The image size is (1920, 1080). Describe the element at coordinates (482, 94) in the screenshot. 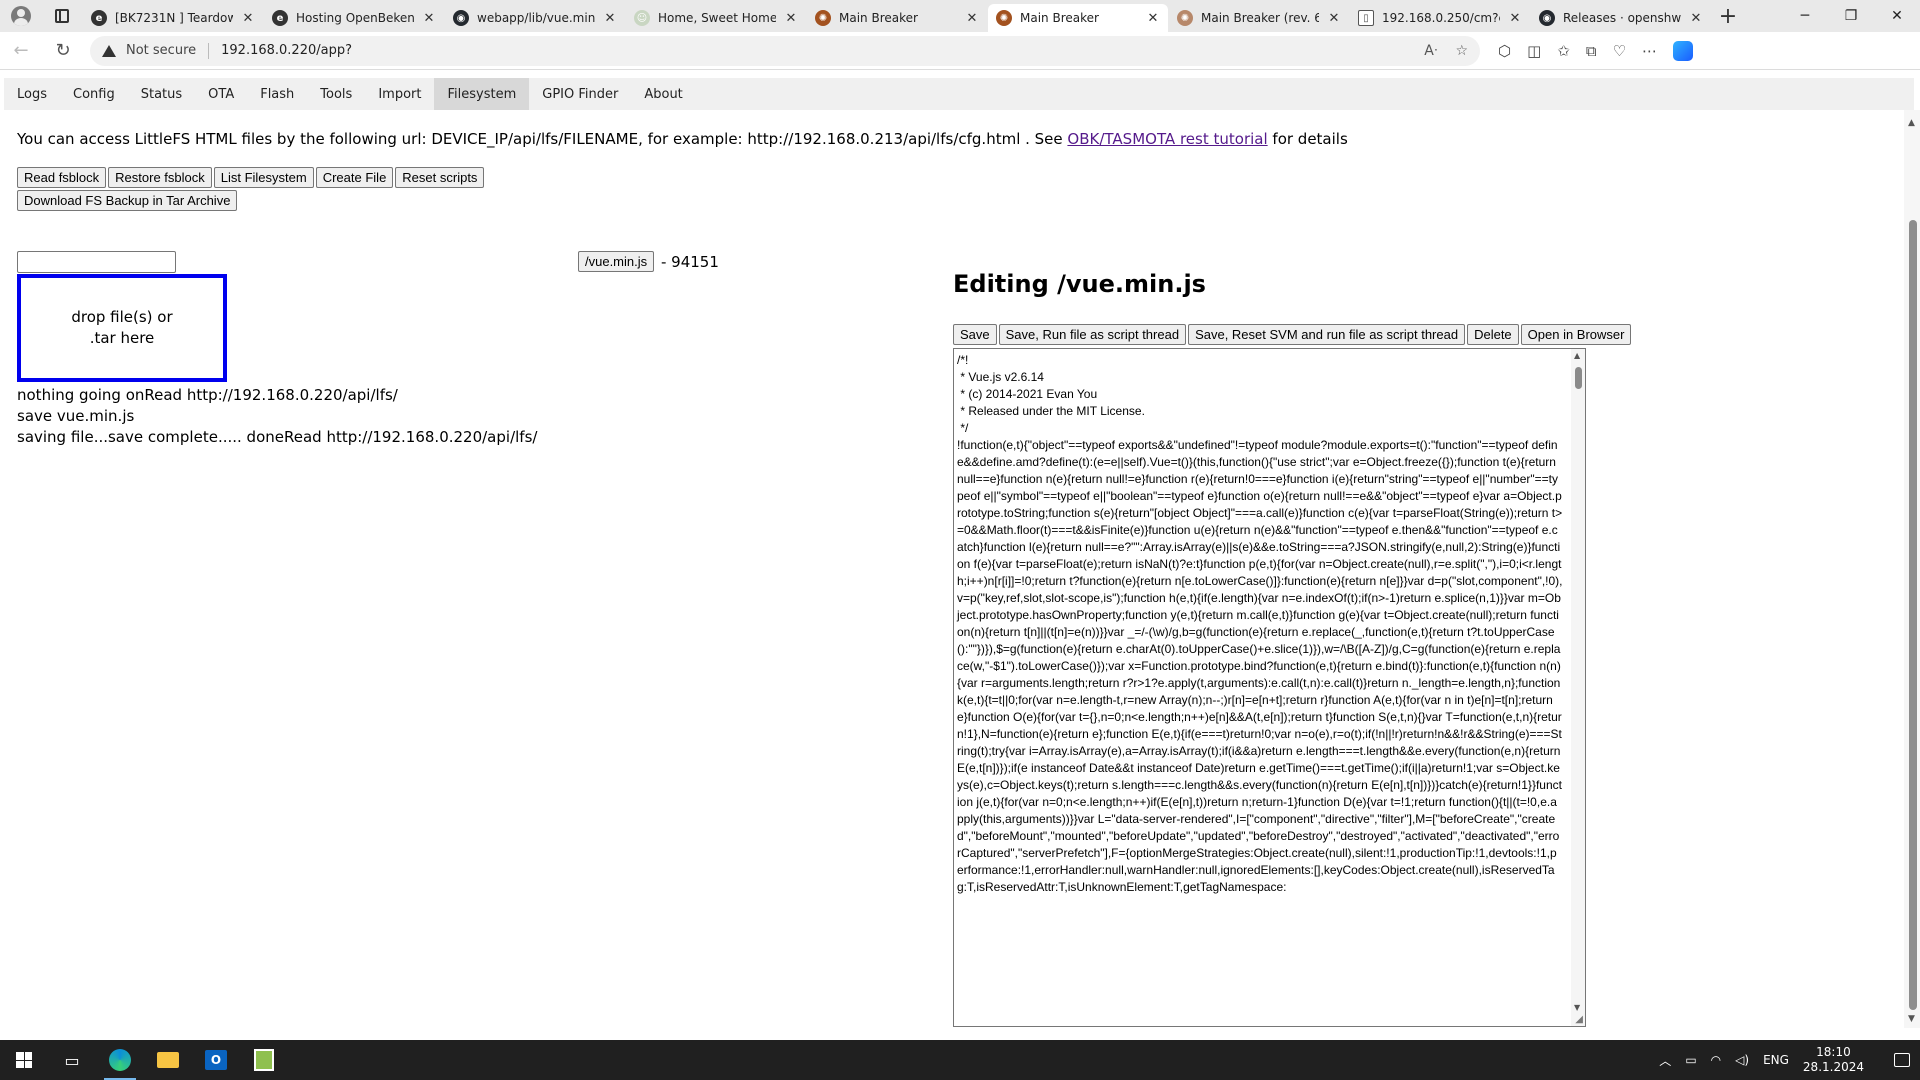

I see `app-tab-filesystem: Filesystem` at that location.